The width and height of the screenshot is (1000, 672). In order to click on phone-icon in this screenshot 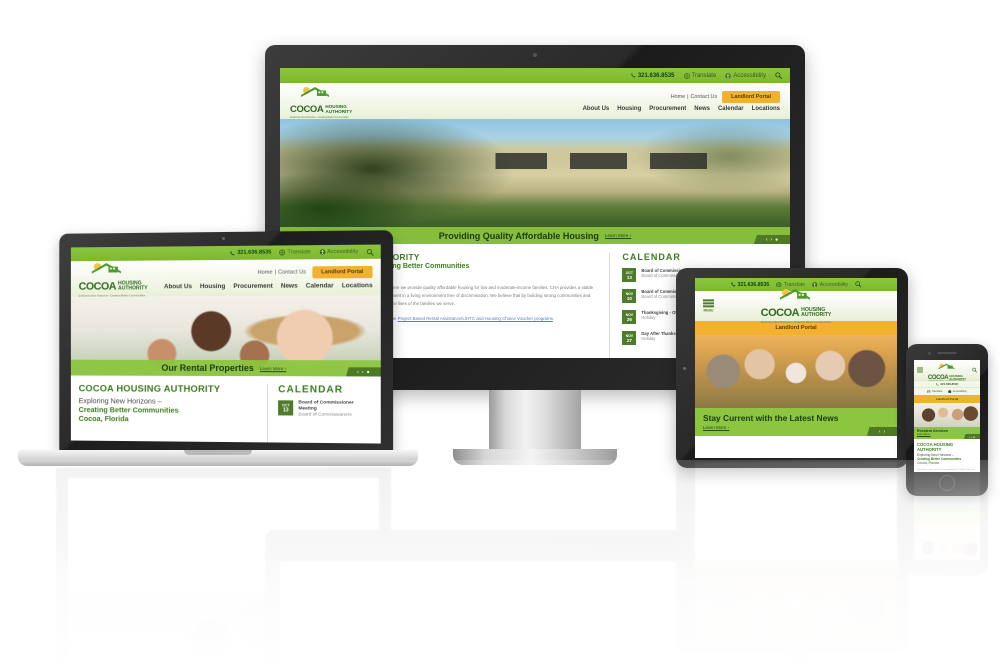, I will do `click(633, 75)`.